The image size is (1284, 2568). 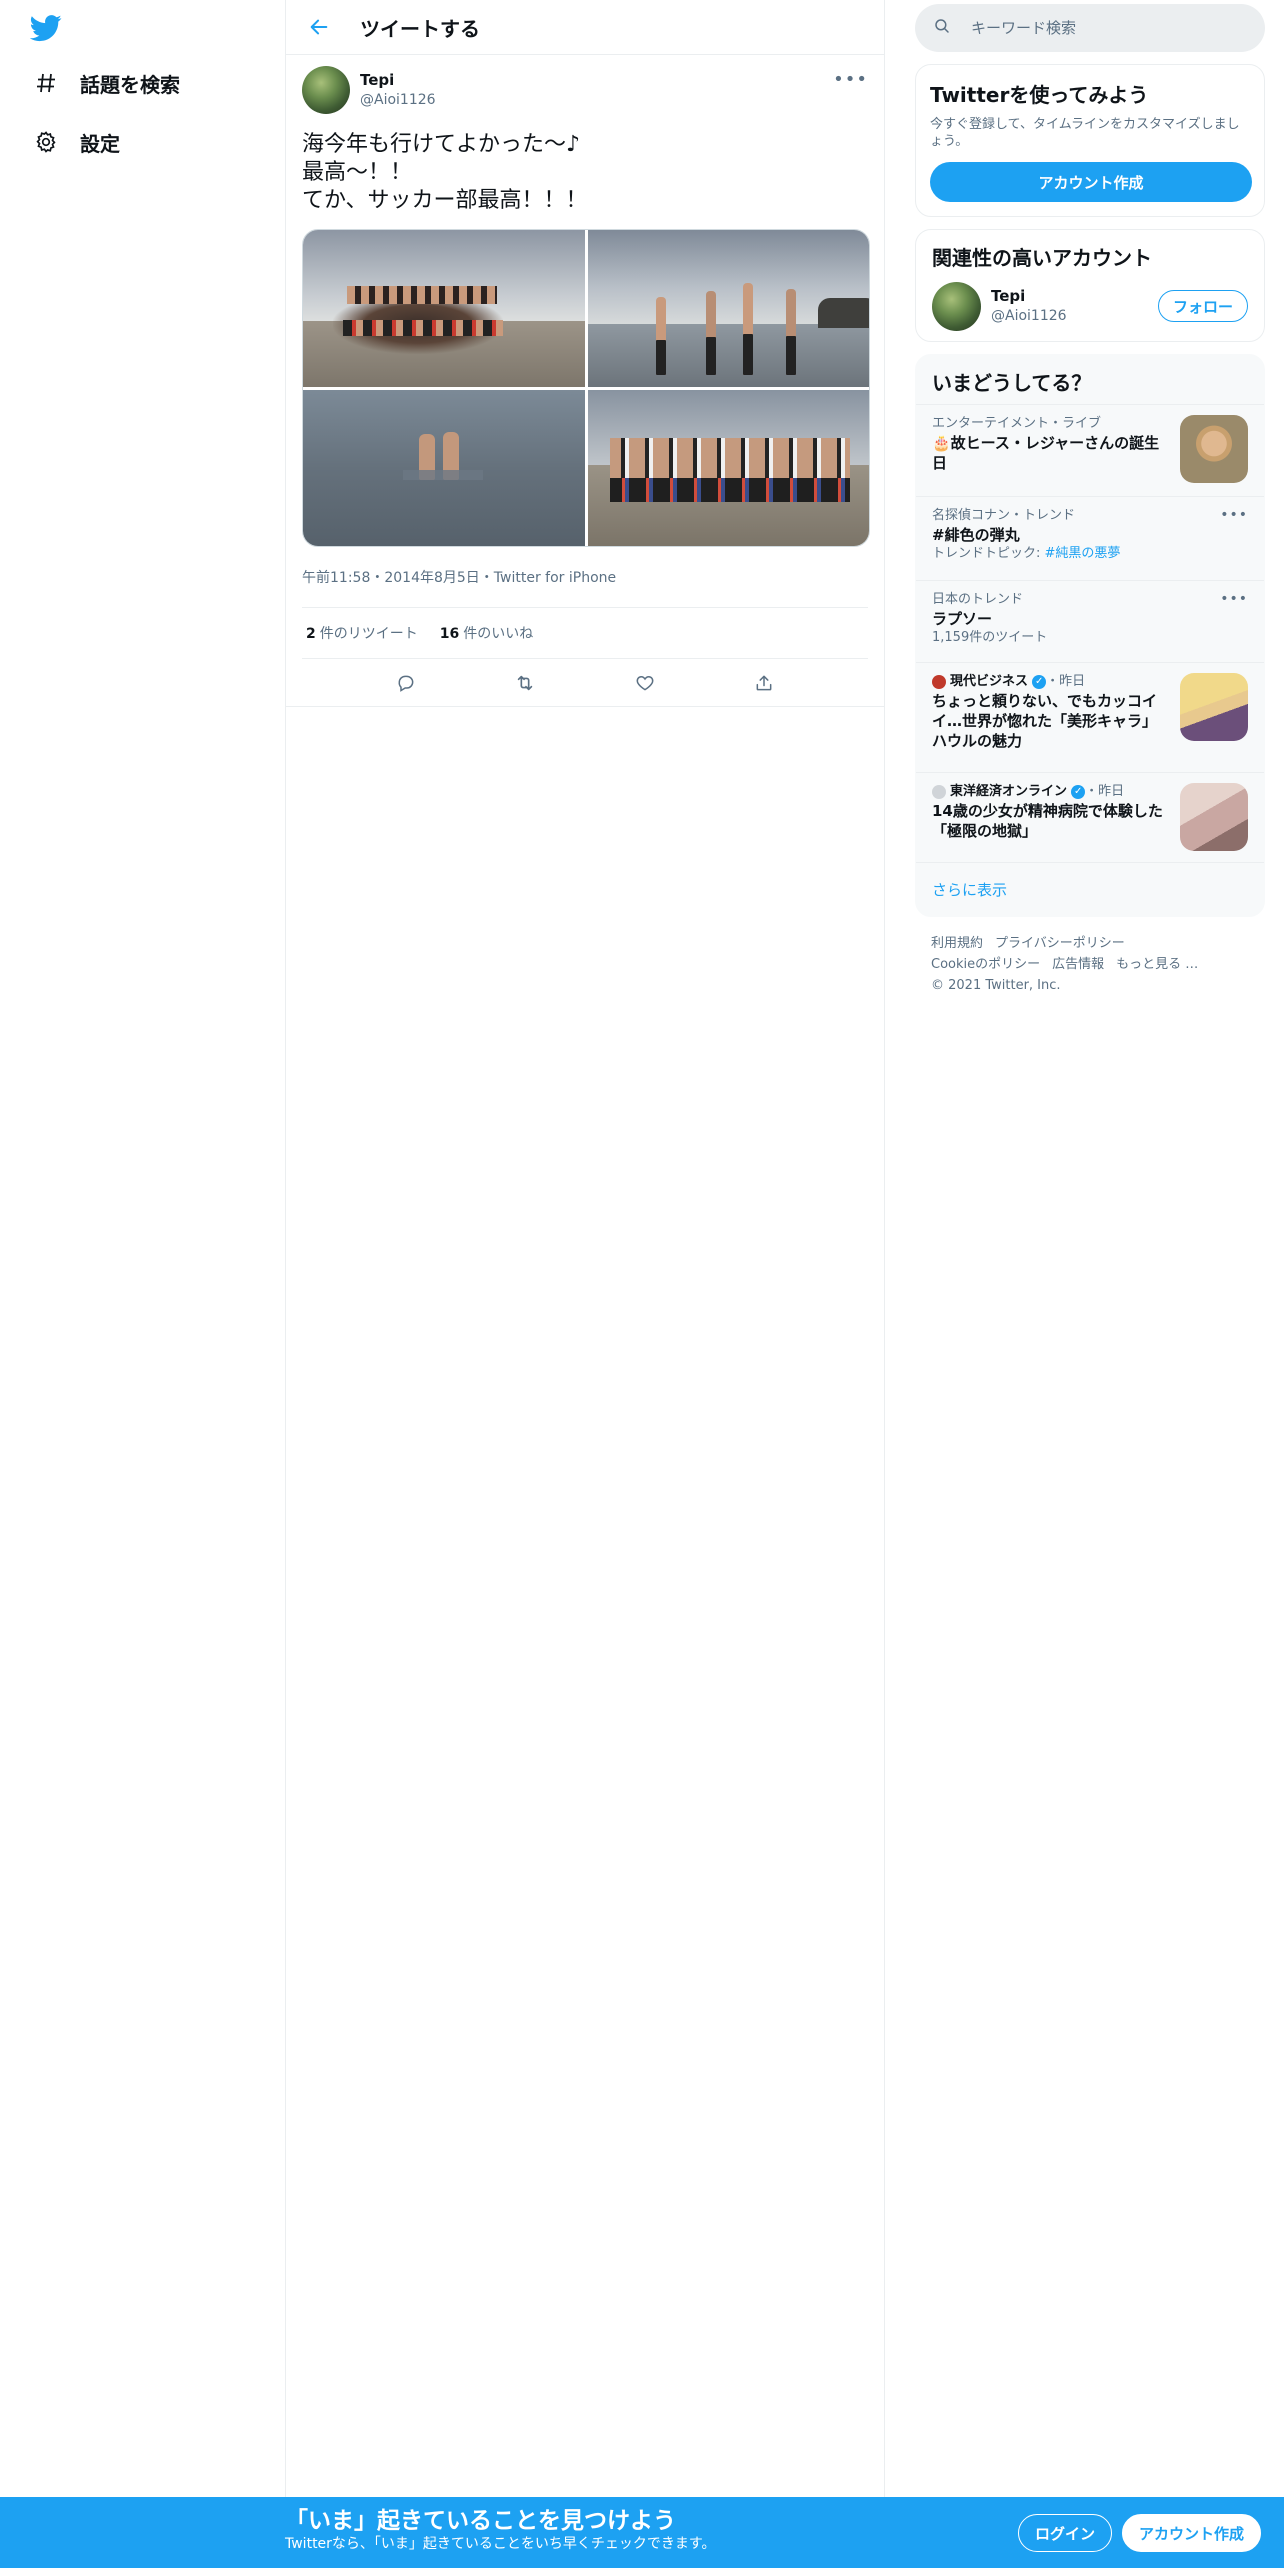 I want to click on retweet-icon, so click(x=525, y=683).